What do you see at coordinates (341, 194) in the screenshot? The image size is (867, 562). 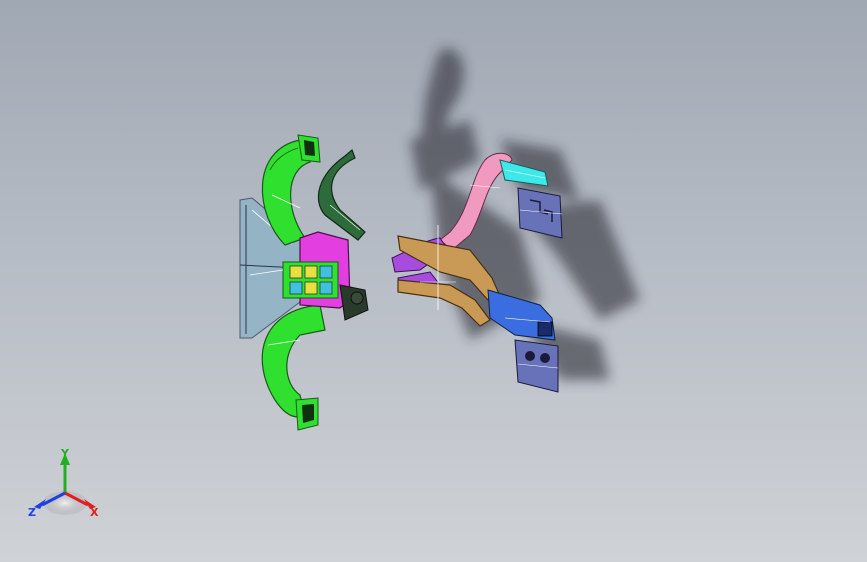 I see `dark-green-duct` at bounding box center [341, 194].